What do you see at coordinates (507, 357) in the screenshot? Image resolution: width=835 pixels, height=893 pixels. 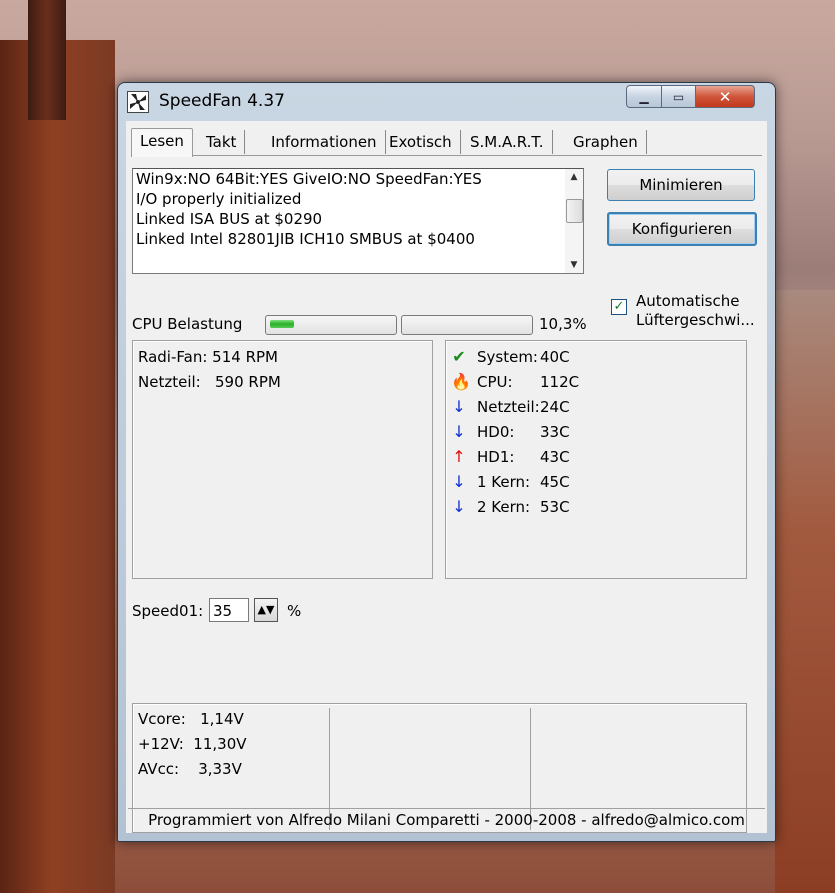 I see `temp-name: System:` at bounding box center [507, 357].